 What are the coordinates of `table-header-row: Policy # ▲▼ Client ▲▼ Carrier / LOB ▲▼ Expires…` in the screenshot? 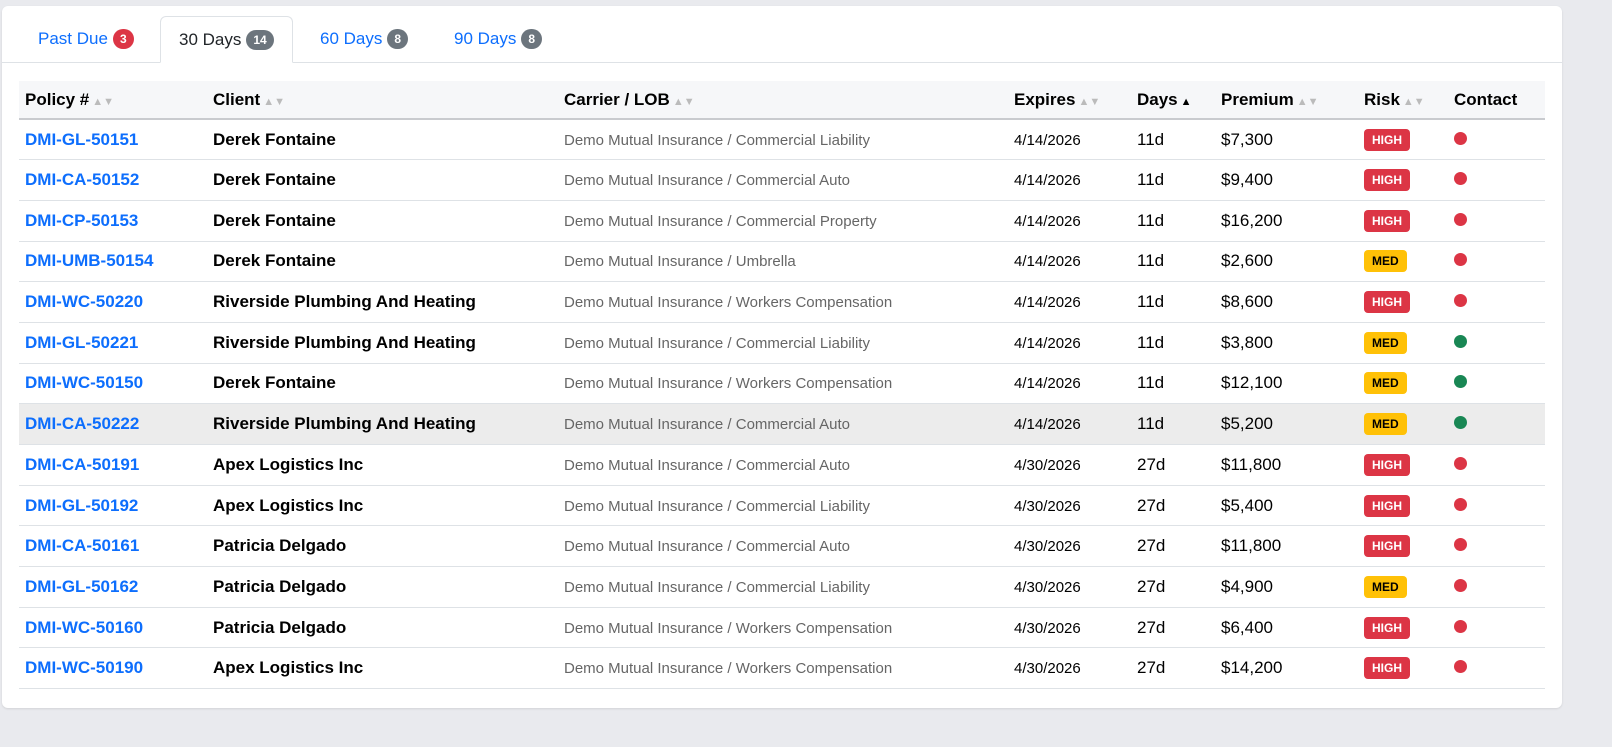 It's located at (782, 100).